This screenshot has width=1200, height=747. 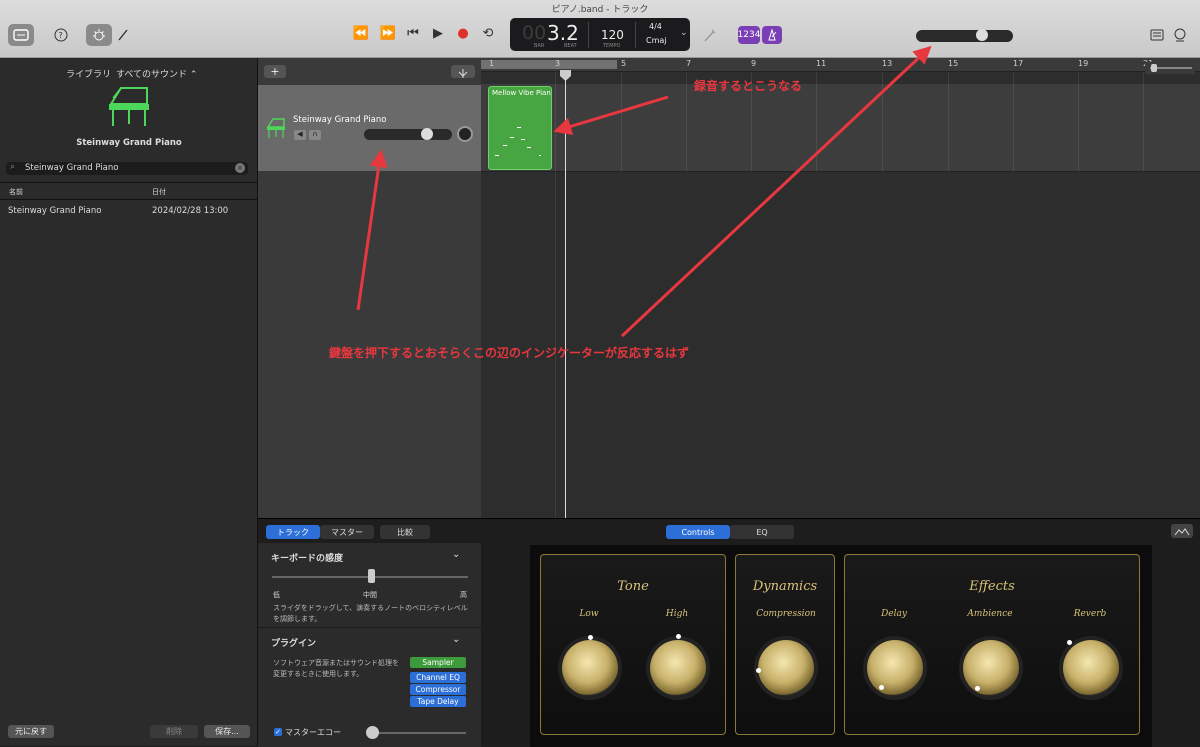 I want to click on low-knob, so click(x=590, y=668).